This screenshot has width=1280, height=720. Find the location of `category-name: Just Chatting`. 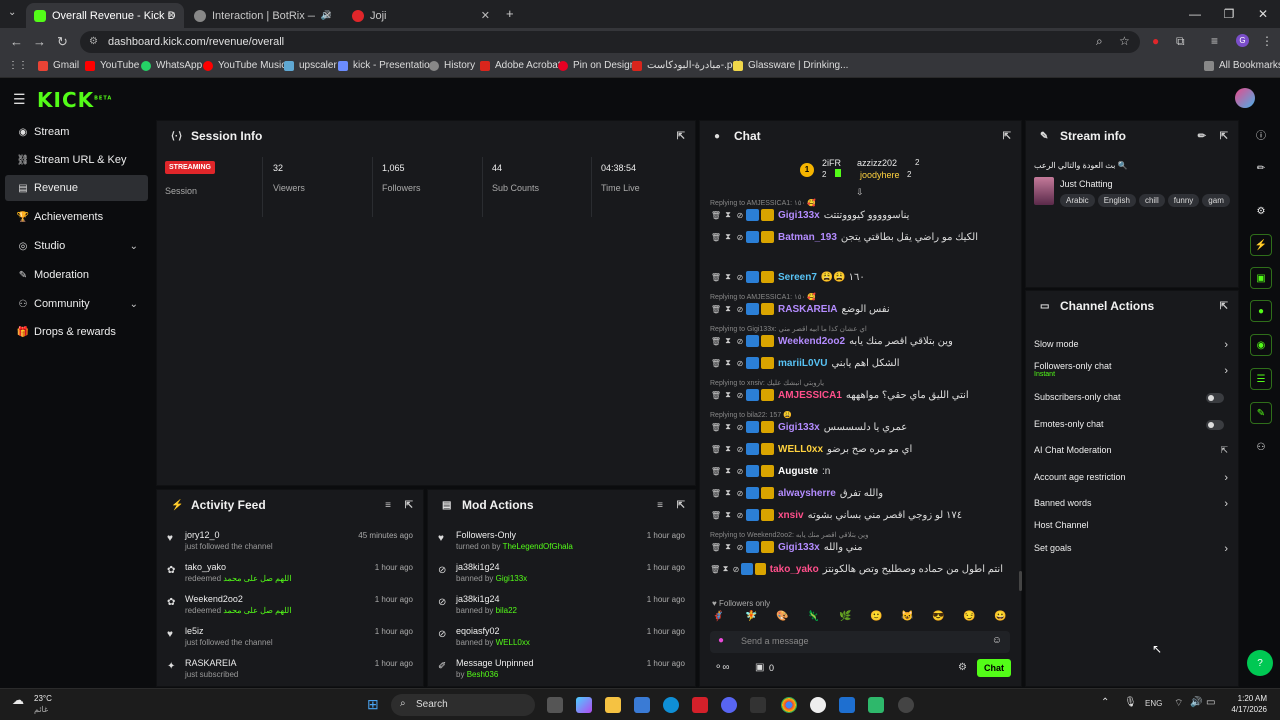

category-name: Just Chatting is located at coordinates (1086, 184).